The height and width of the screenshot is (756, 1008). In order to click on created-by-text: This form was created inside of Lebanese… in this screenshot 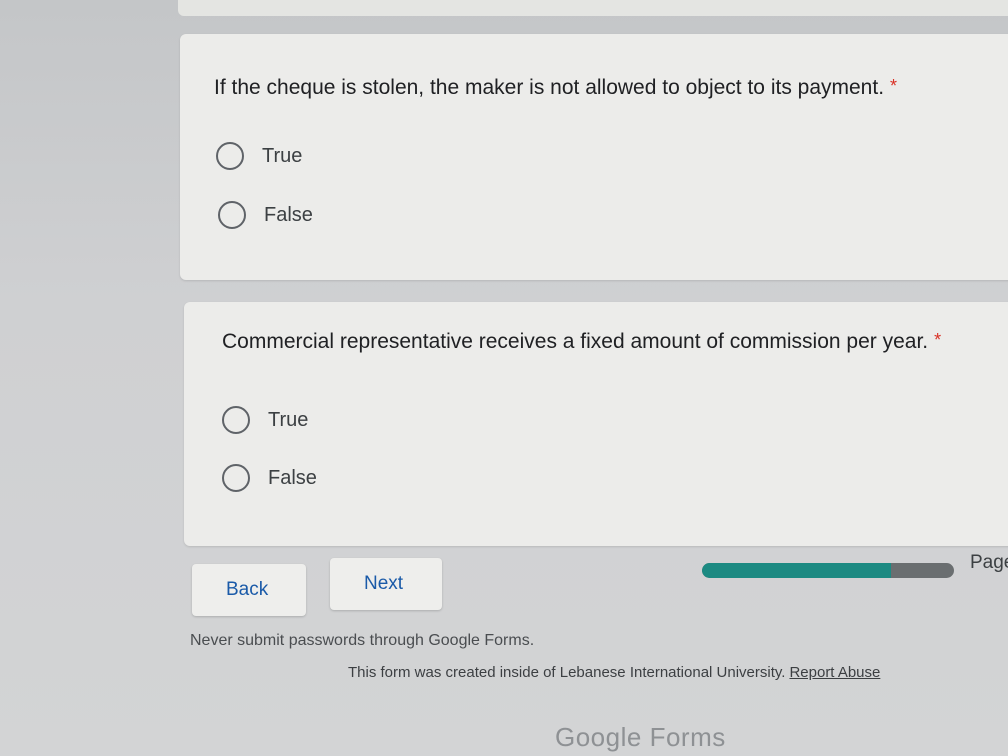, I will do `click(567, 672)`.